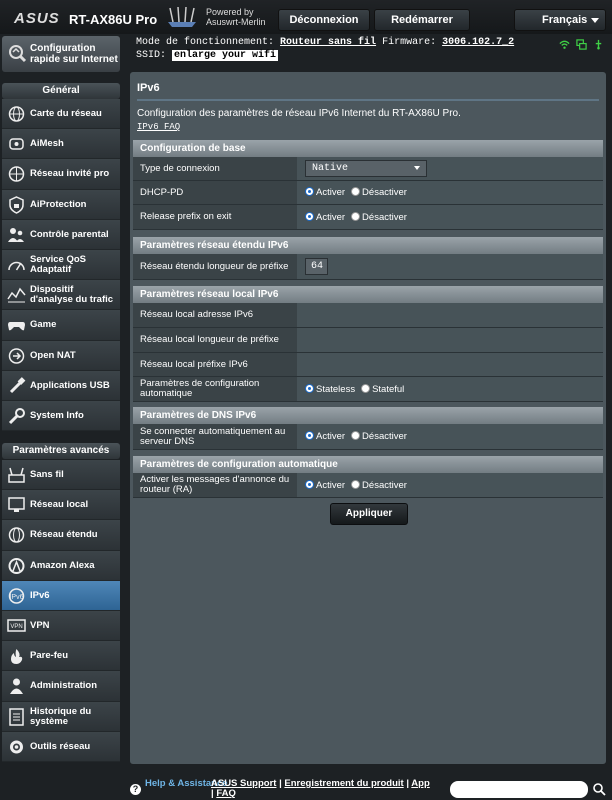 This screenshot has height=800, width=612. I want to click on ipv6-faq-link: IPv6 FAQ, so click(158, 127).